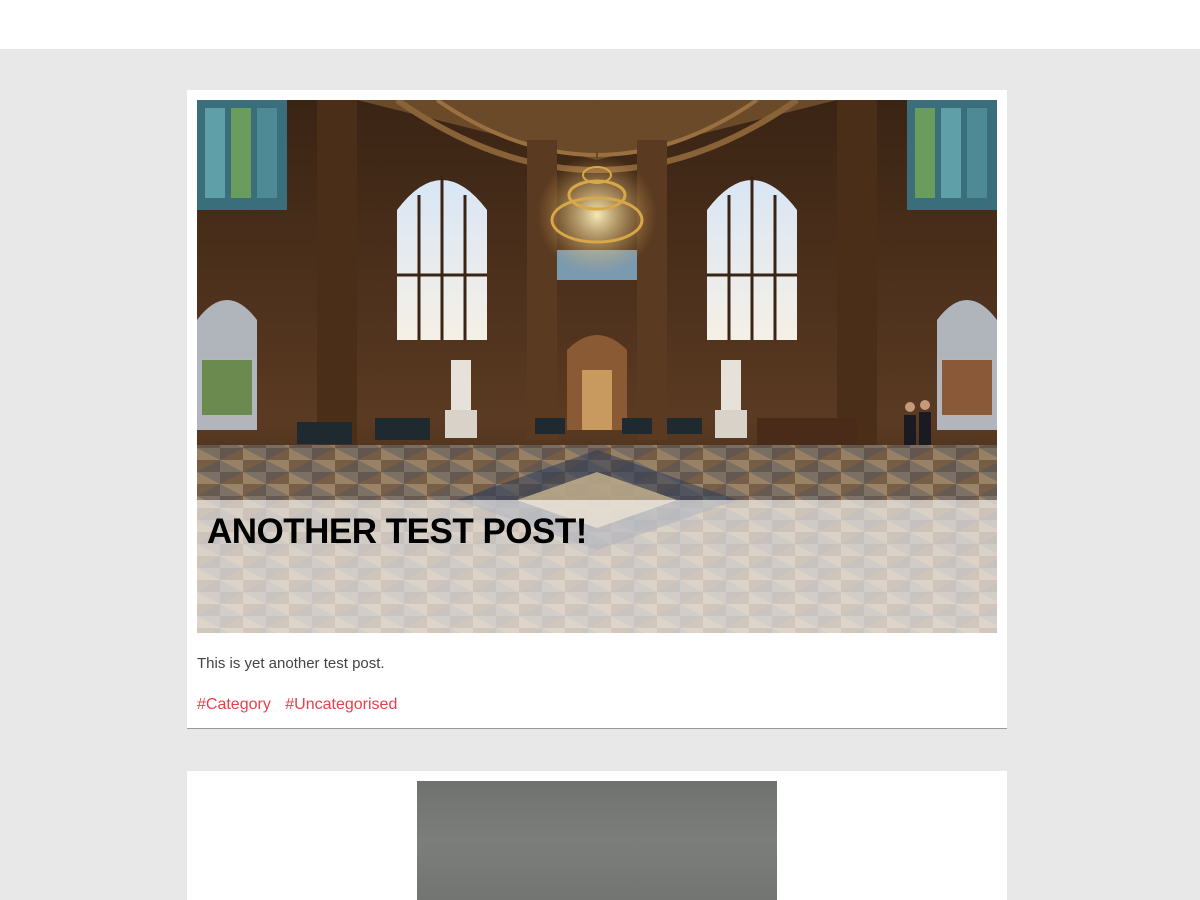 Image resolution: width=1200 pixels, height=900 pixels. I want to click on post-tags: #Category #Uncategorised, so click(302, 705).